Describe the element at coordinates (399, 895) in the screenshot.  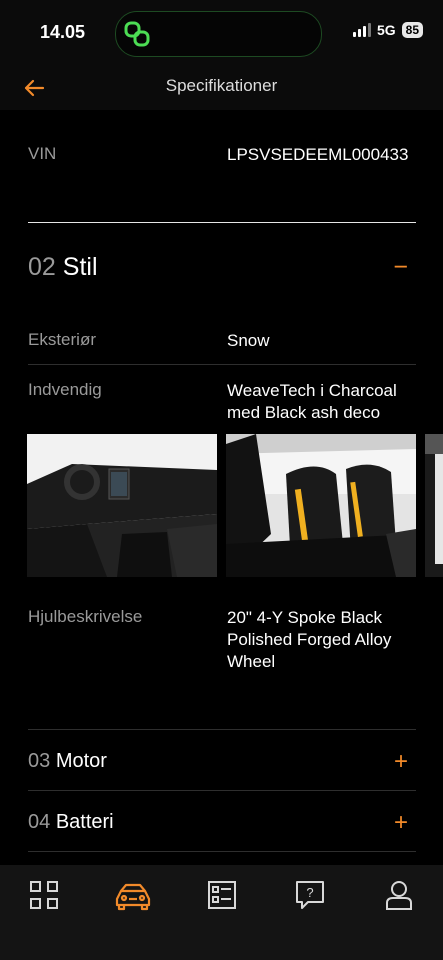
I see `profile-icon` at that location.